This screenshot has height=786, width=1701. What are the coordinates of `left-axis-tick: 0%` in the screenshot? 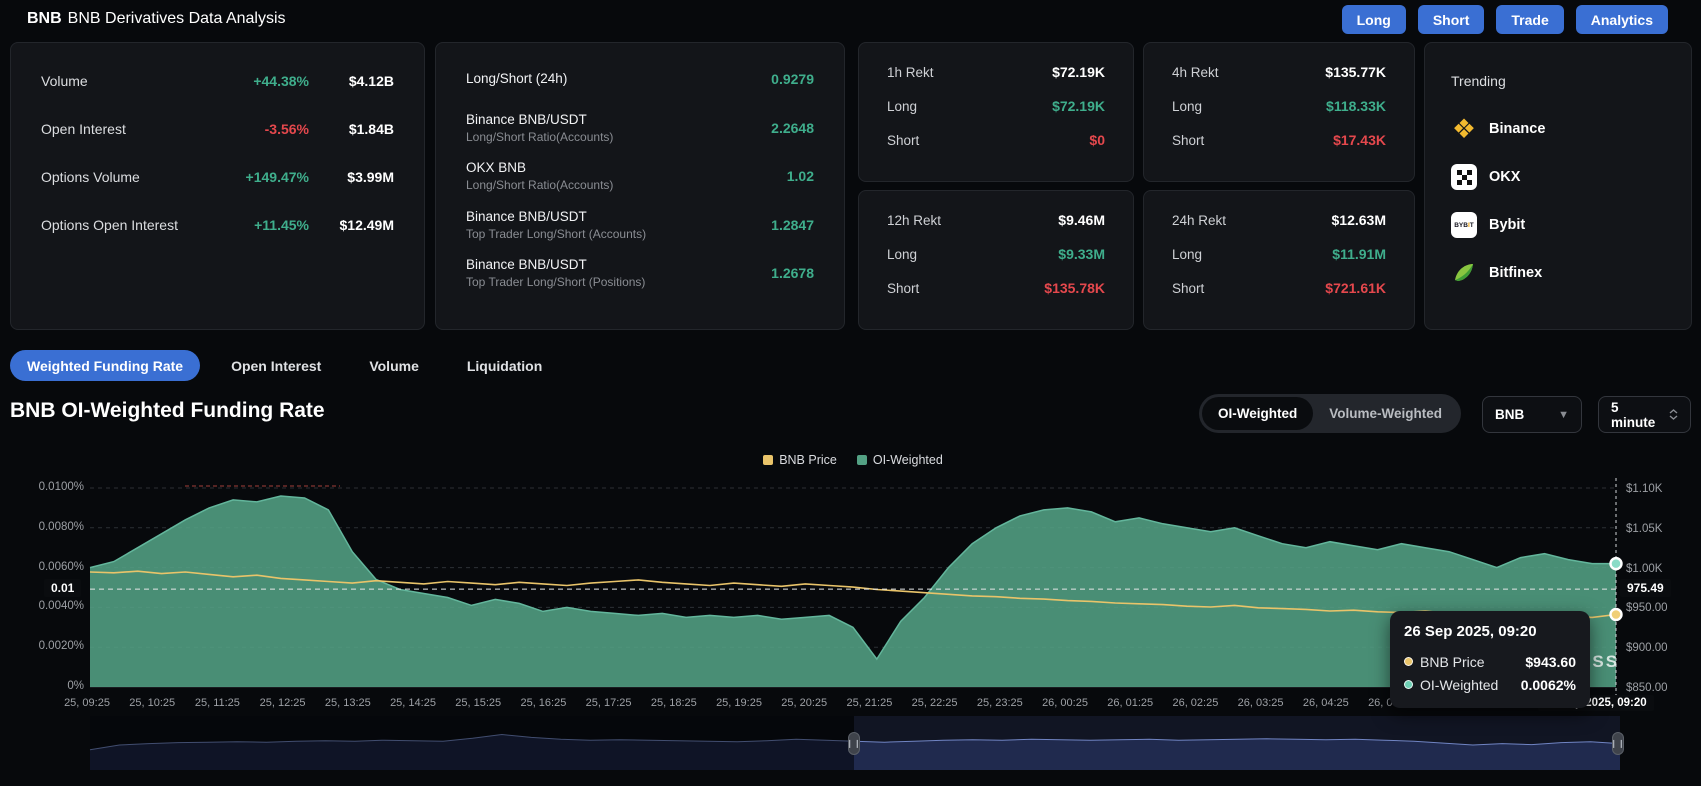 It's located at (75, 686).